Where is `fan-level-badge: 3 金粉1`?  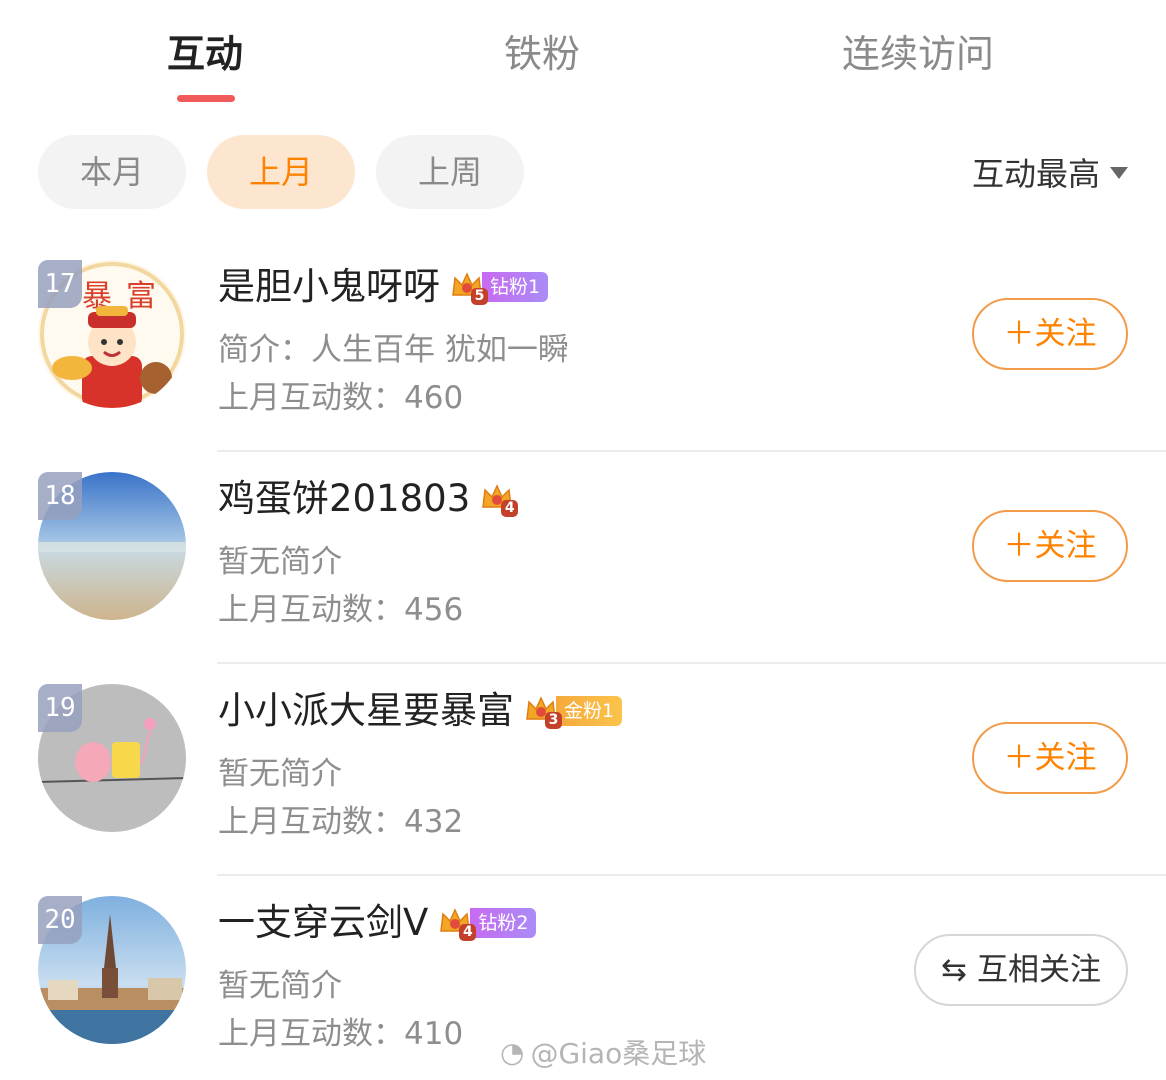 fan-level-badge: 3 金粉1 is located at coordinates (573, 711).